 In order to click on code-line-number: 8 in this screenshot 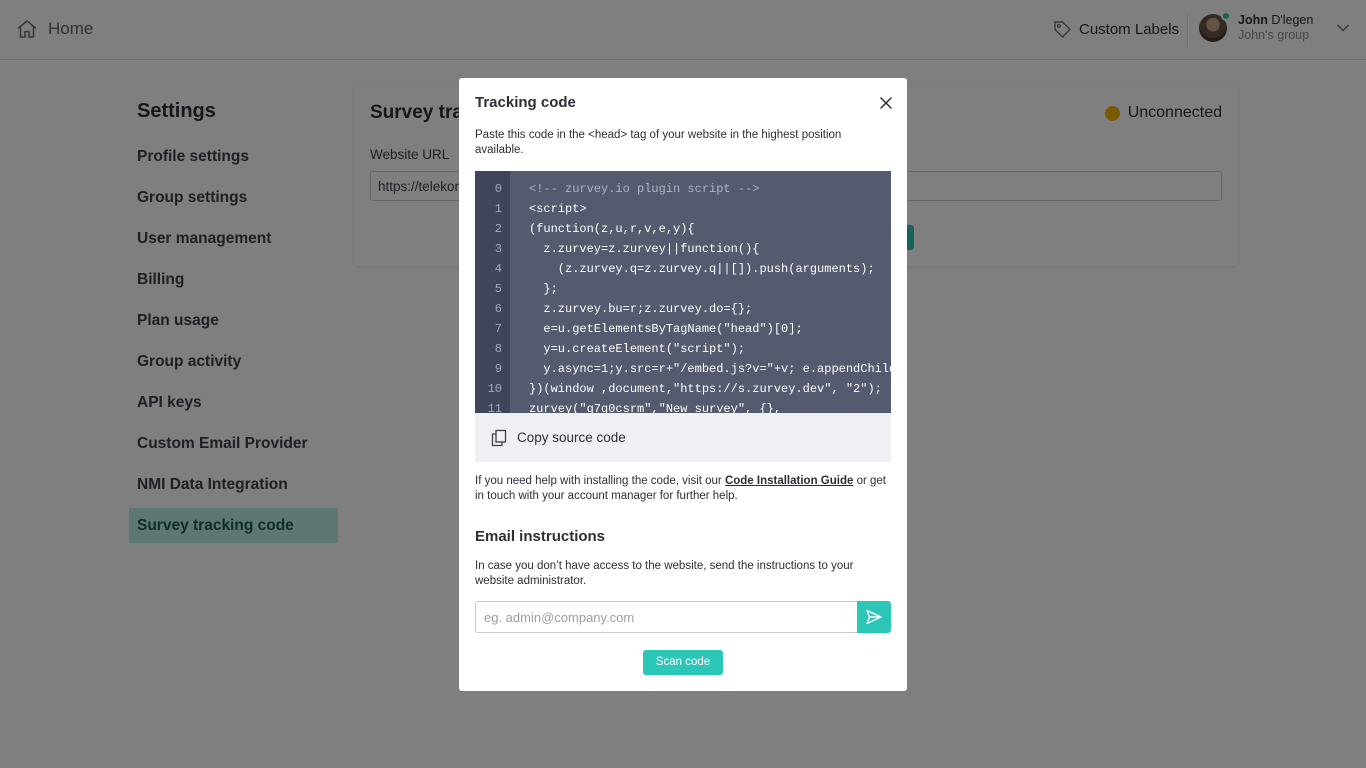, I will do `click(498, 349)`.